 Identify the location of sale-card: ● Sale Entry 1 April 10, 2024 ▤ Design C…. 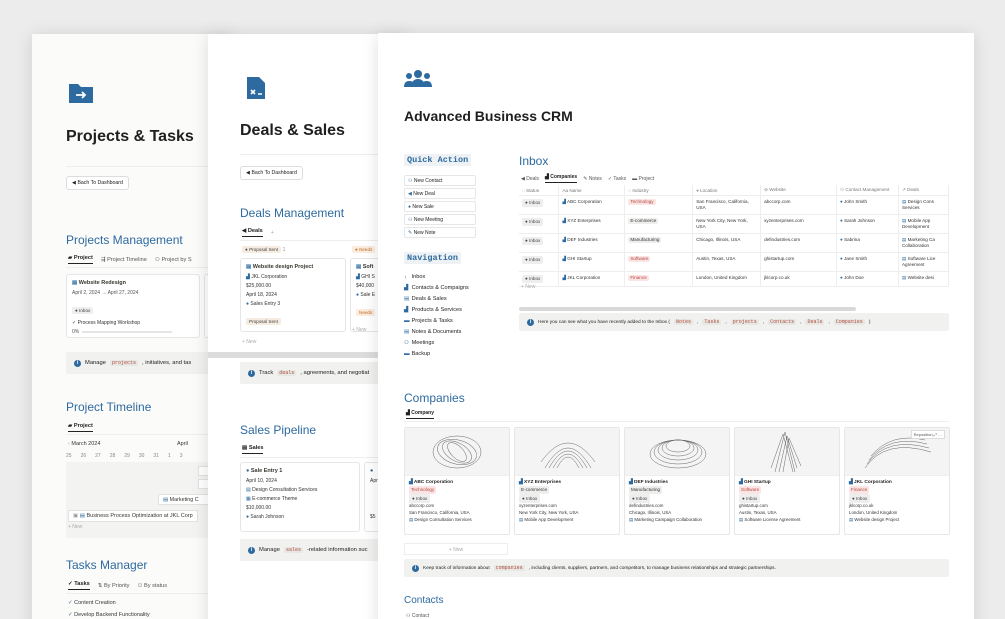
(300, 497).